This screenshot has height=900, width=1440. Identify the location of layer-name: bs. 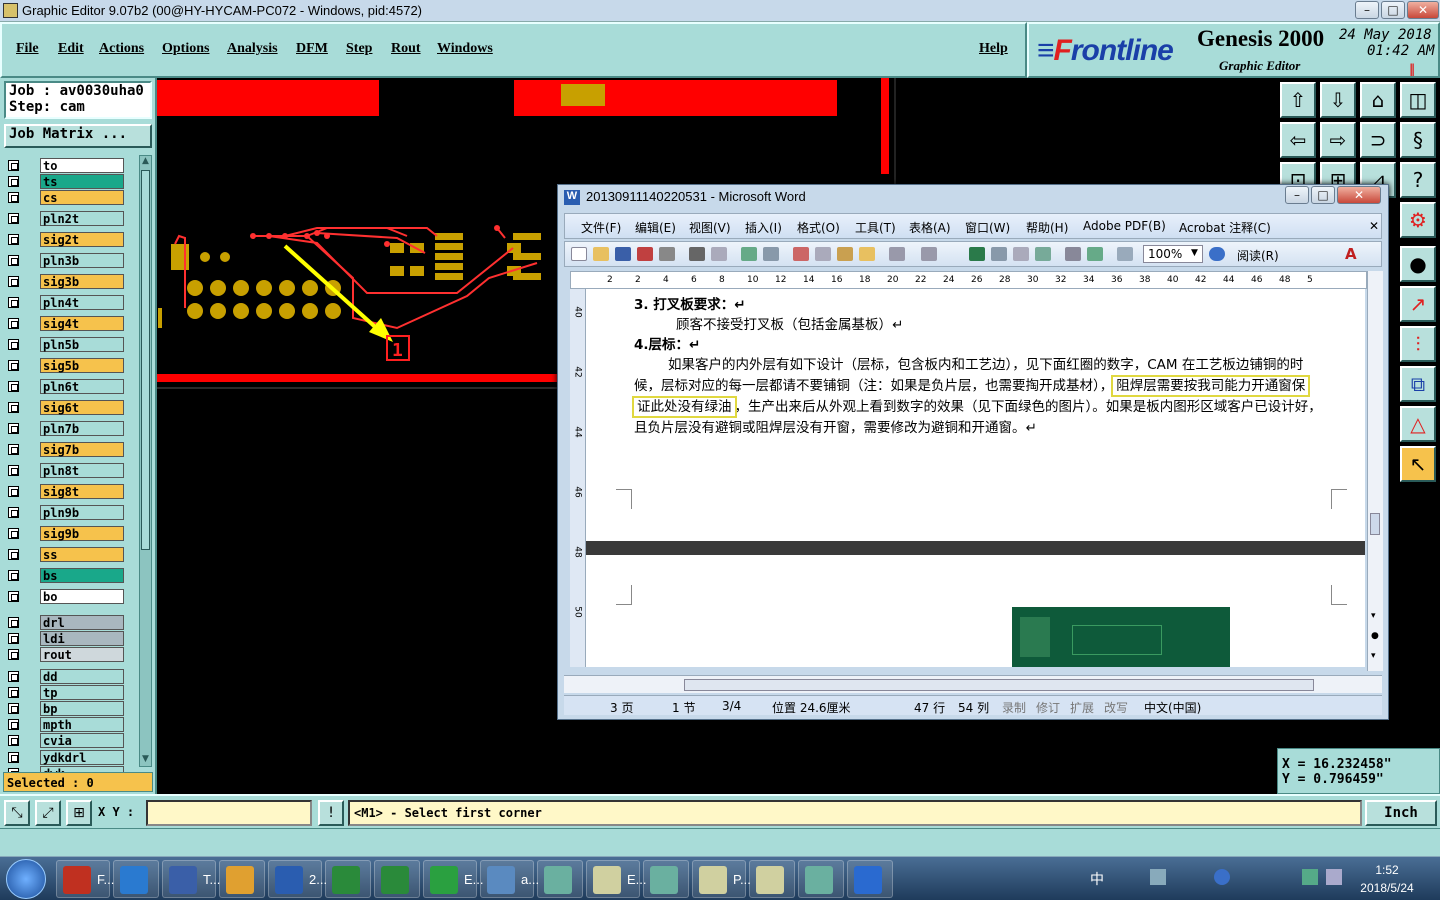
(82, 575).